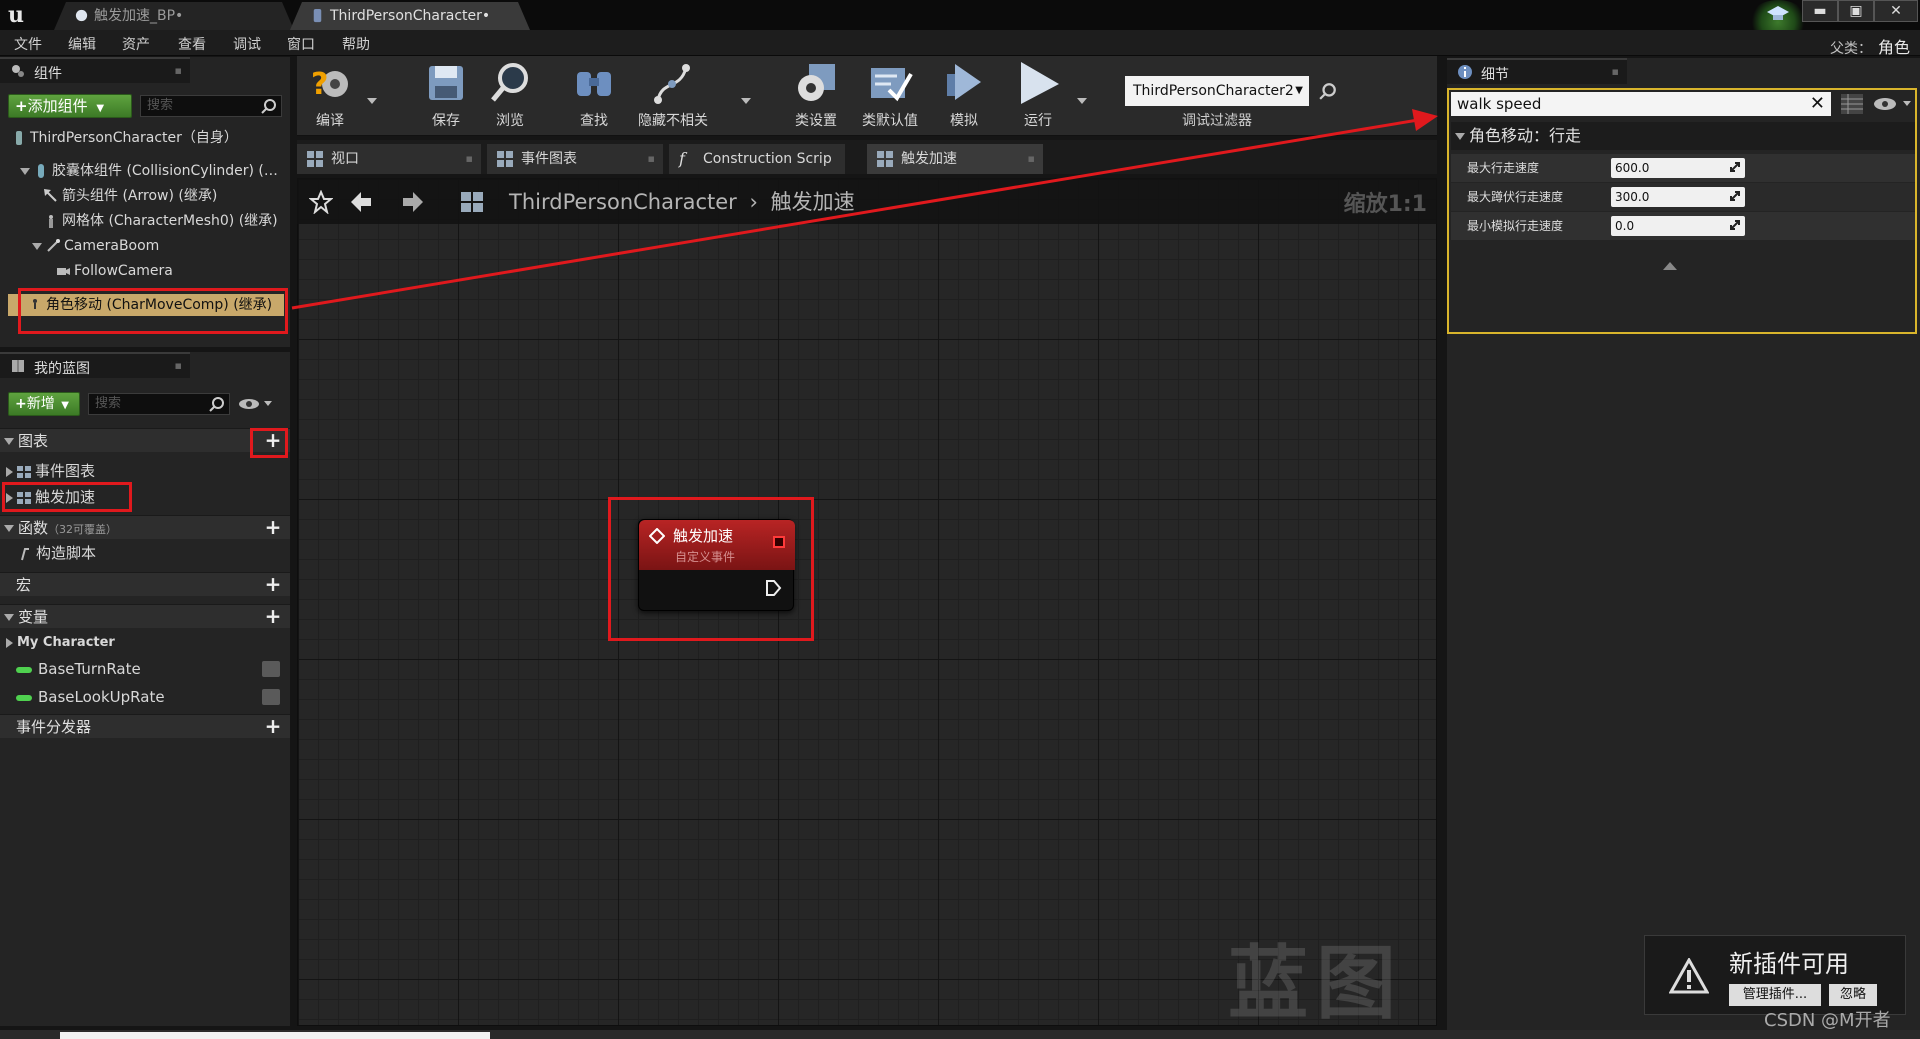 This screenshot has width=1920, height=1039. Describe the element at coordinates (673, 96) in the screenshot. I see `hide-unrelated-button: 隐藏不相关` at that location.